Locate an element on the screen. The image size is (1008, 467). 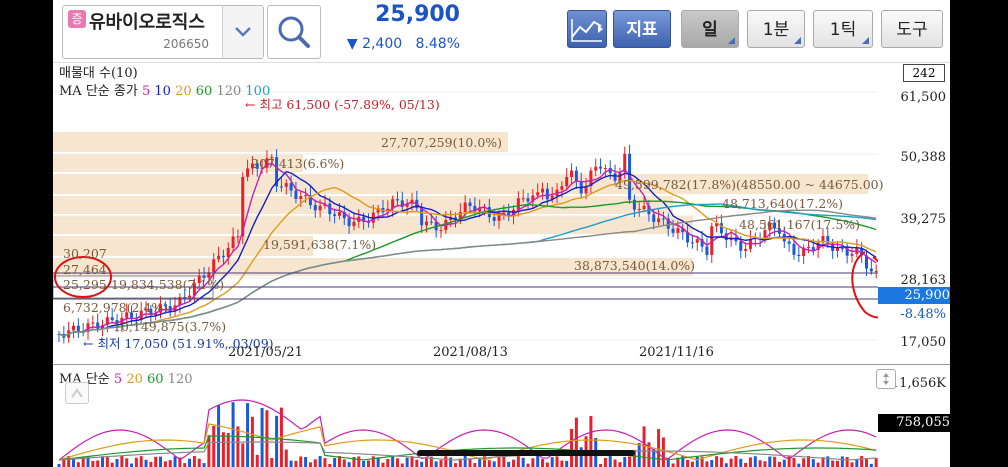
minute-label: 1분 is located at coordinates (776, 30).